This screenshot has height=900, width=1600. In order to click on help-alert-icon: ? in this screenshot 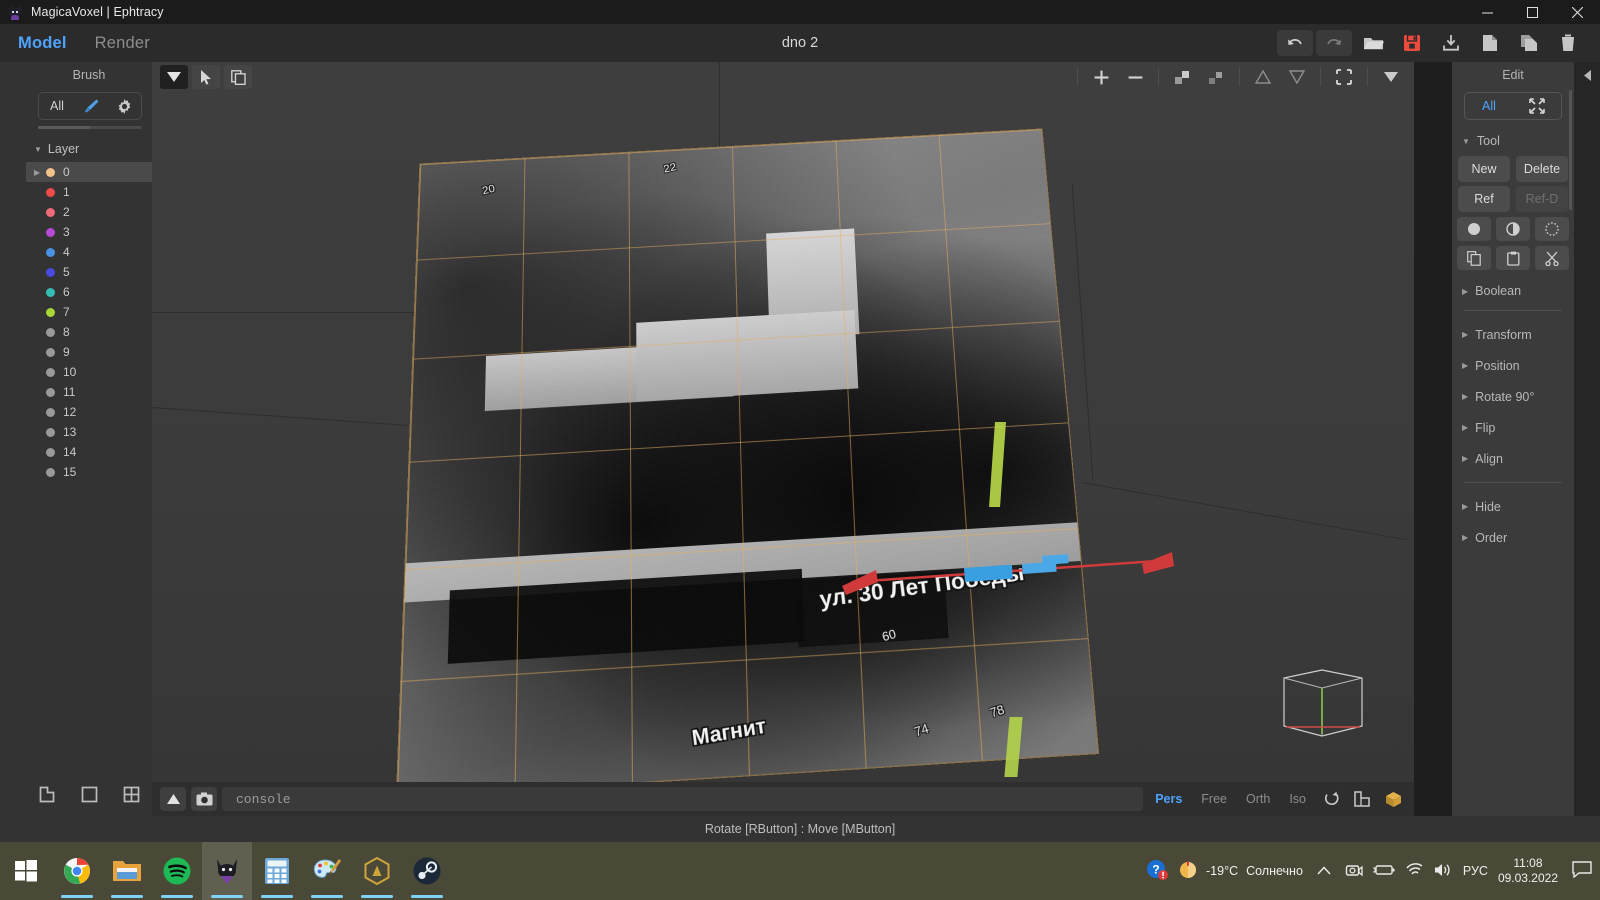, I will do `click(1157, 871)`.